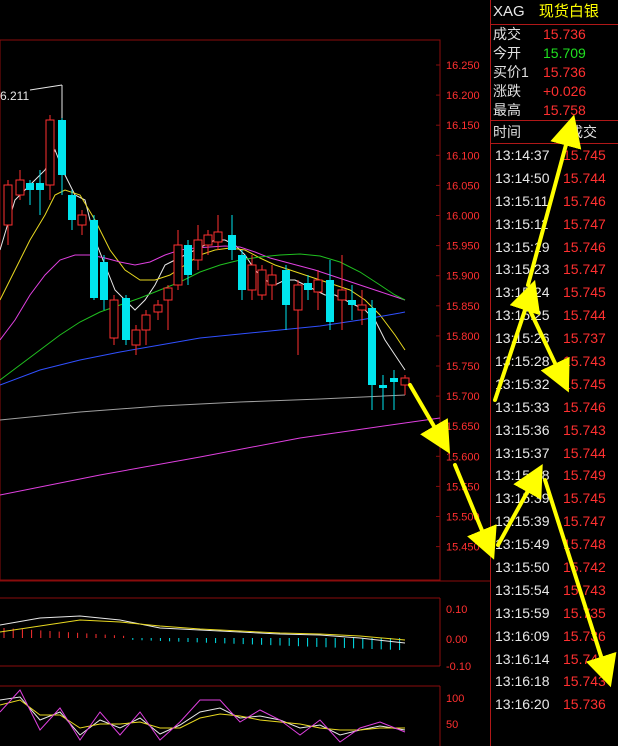 This screenshot has width=618, height=746. I want to click on tick-row: 13:15:11 15.746, so click(554, 201).